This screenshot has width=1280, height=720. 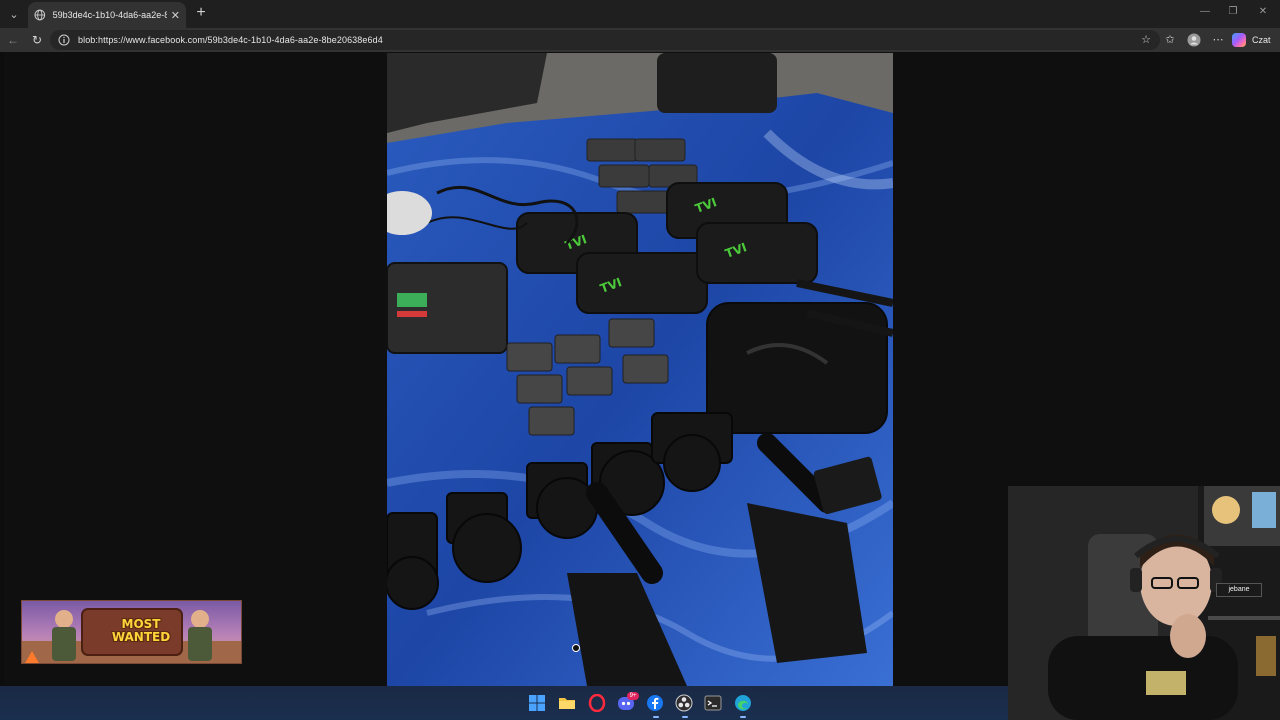 I want to click on mouse-cursor, so click(x=576, y=648).